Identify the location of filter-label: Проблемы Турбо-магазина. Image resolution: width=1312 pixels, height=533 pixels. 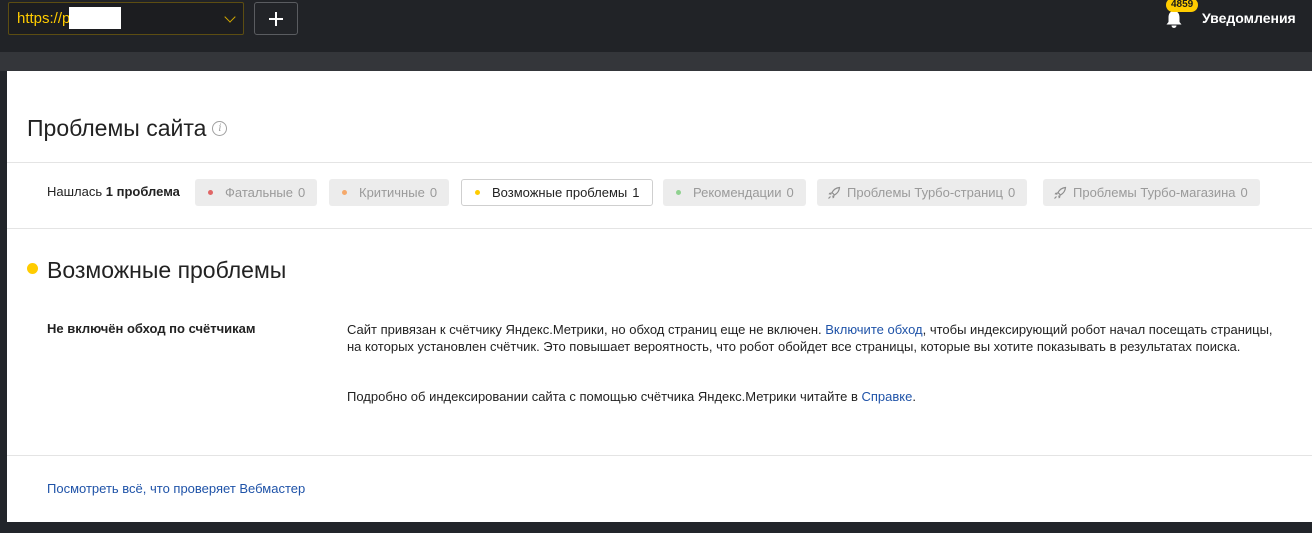
(1154, 192).